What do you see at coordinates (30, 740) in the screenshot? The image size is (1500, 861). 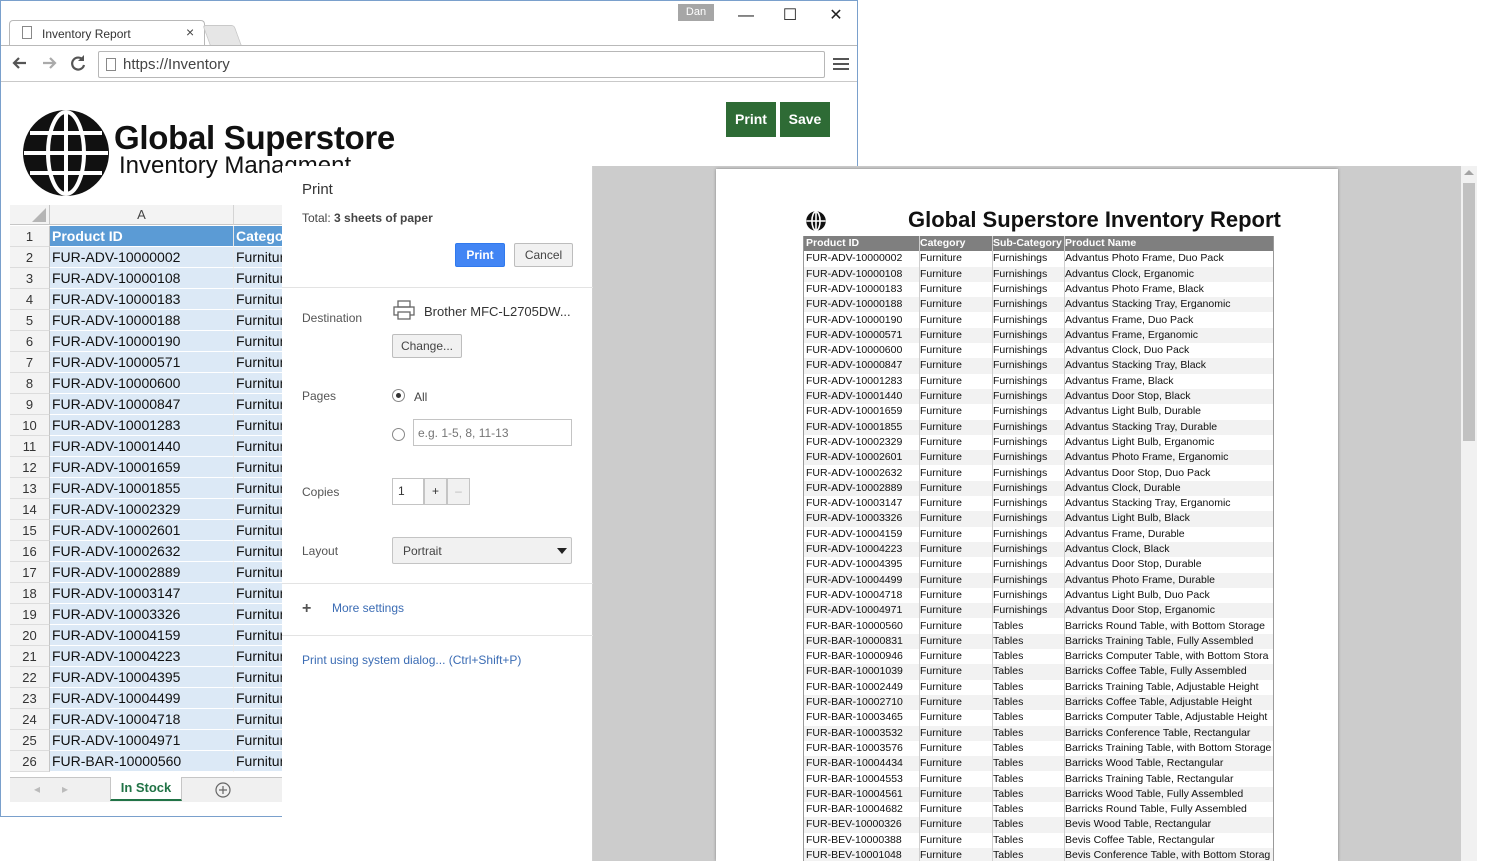 I see `row-header: 25` at bounding box center [30, 740].